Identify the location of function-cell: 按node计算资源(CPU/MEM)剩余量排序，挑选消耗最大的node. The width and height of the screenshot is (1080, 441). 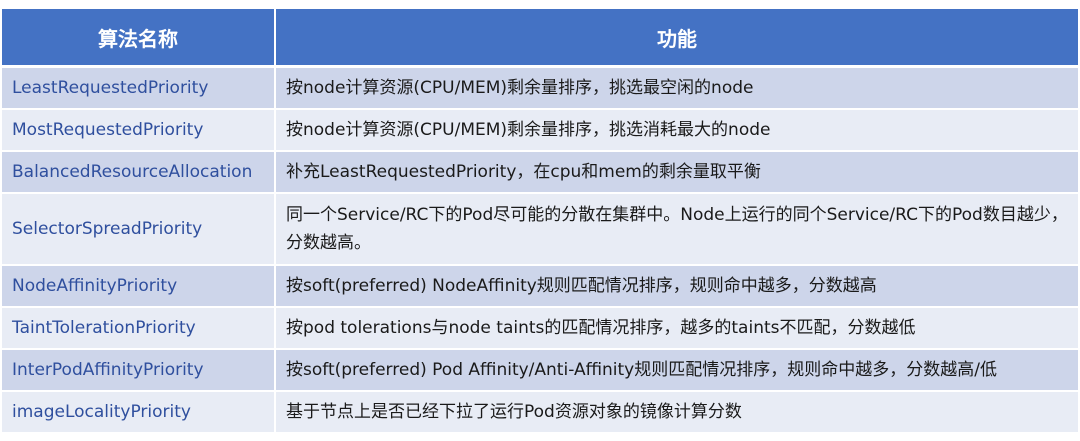
(676, 131).